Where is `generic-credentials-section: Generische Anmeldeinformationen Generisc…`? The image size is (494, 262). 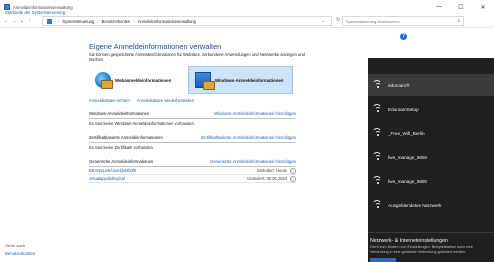
generic-credentials-section: Generische Anmeldeinformationen Generisc… is located at coordinates (192, 171).